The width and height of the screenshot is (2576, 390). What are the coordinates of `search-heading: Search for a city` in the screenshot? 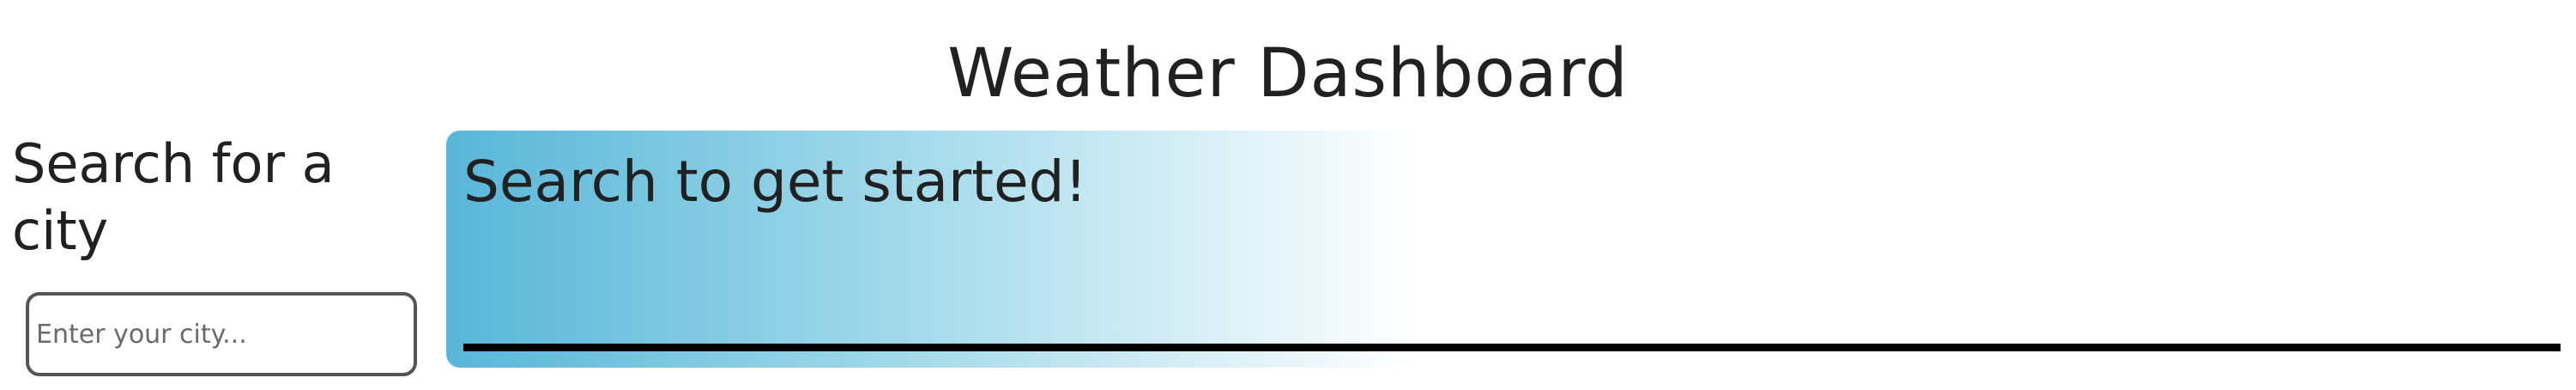 It's located at (173, 197).